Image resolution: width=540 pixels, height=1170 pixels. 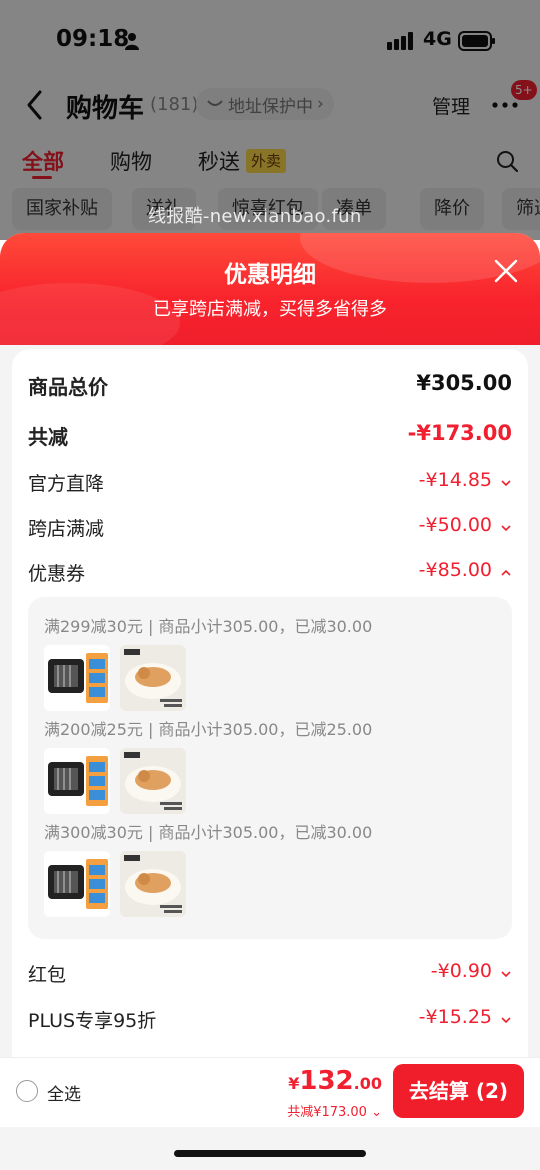 I want to click on row-label: 优惠券, so click(x=57, y=574).